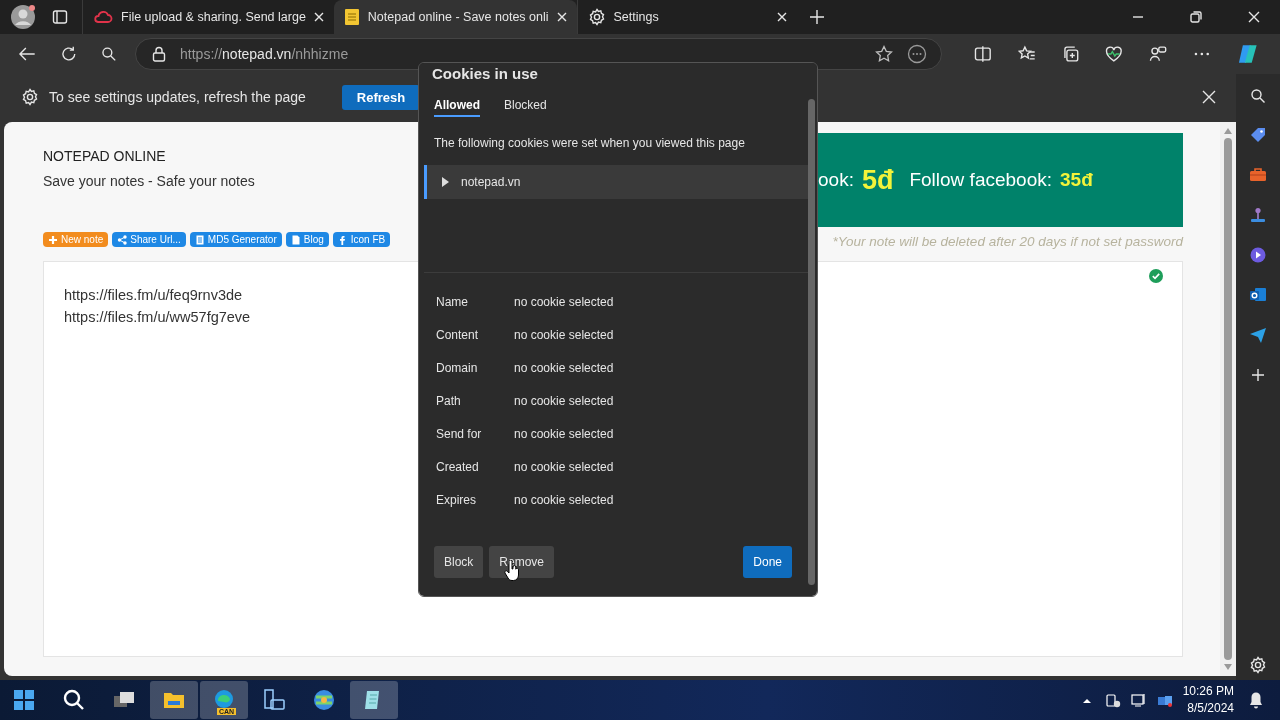  I want to click on detail-label: Domain, so click(457, 368).